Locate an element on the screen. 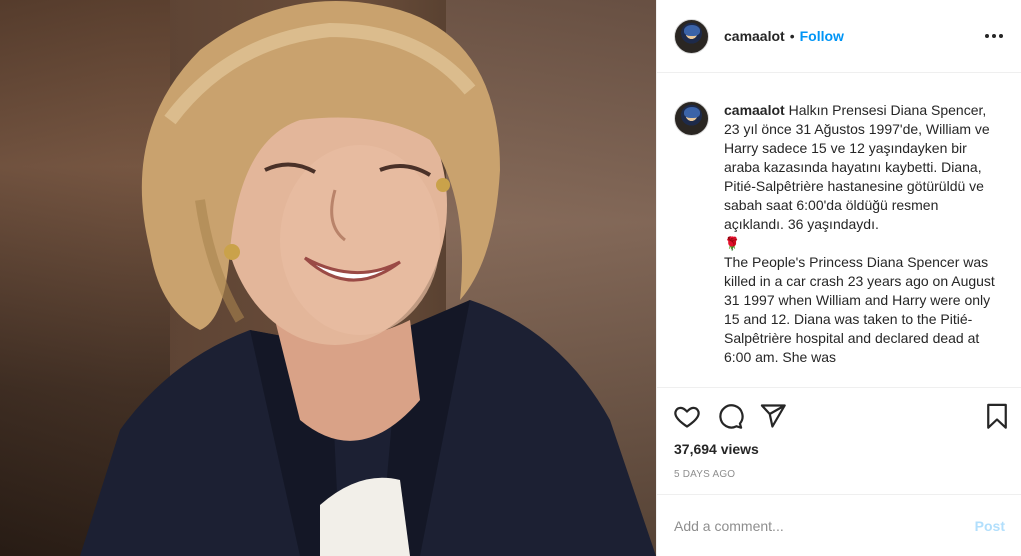  rose-emoji: 🌹 is located at coordinates (732, 243).